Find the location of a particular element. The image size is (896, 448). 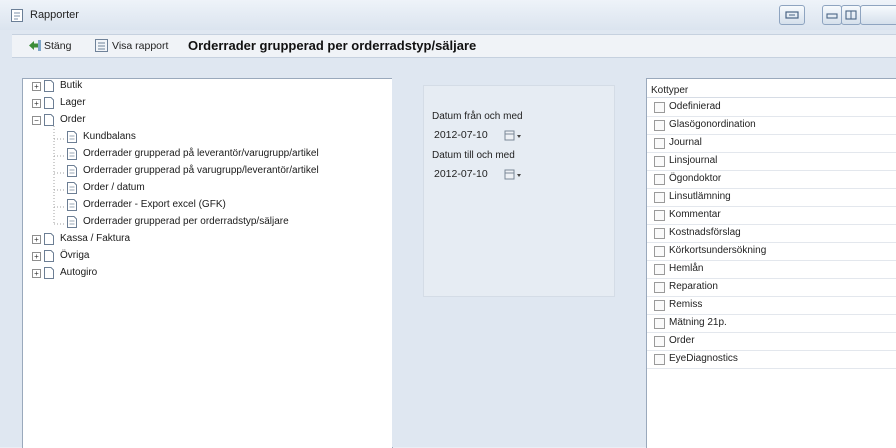

kottyp-label: Kostnadsförslag is located at coordinates (705, 232).